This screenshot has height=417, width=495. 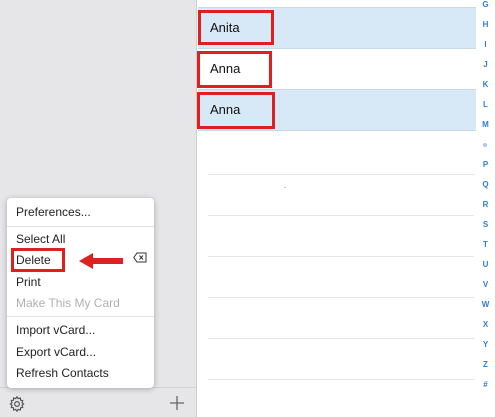 I want to click on alphabet-index-letter: G, so click(x=485, y=5).